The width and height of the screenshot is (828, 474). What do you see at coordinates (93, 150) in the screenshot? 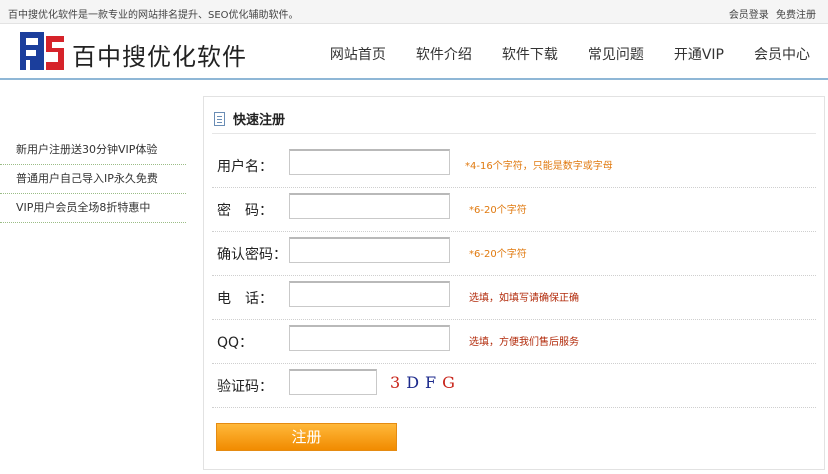
I see `sidebar-item-vip-trial: 新用户注册送30分钟VIP体验` at bounding box center [93, 150].